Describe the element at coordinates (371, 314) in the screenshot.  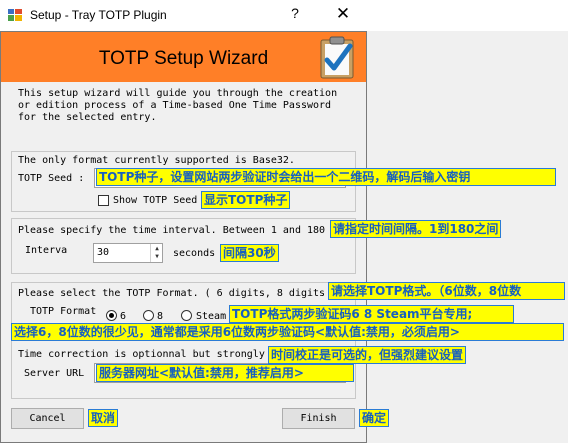
I see `note-format-steam: TOTP格式两步验证码6 8 Steam平台专用;` at that location.